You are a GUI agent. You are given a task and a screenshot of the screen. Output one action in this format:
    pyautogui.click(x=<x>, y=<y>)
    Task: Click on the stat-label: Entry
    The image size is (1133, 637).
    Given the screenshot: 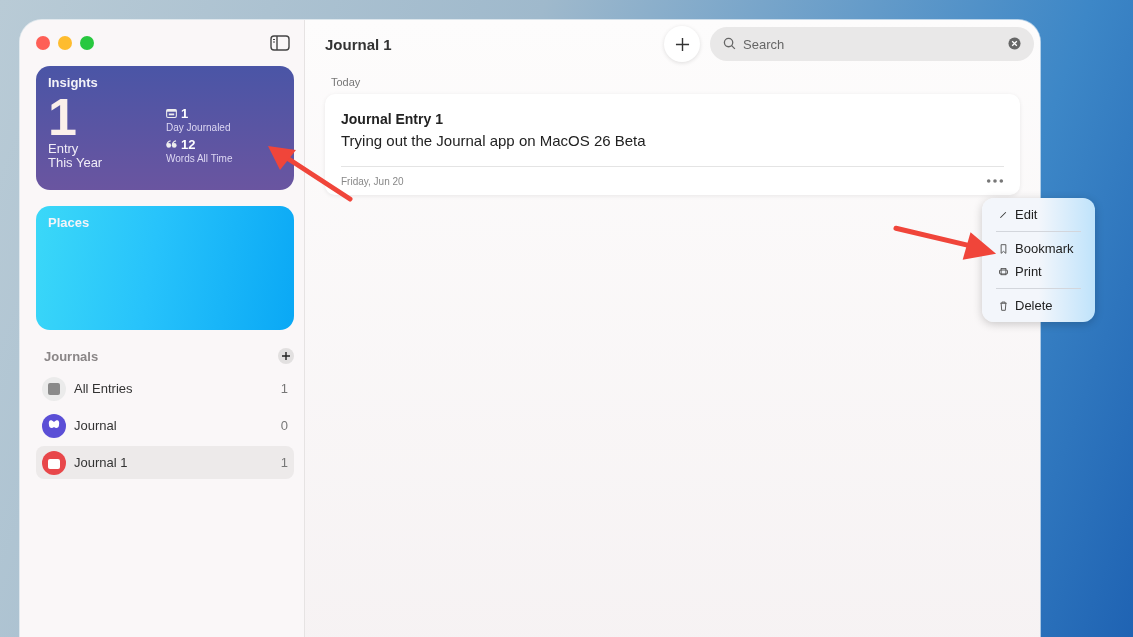 What is the action you would take?
    pyautogui.click(x=64, y=149)
    